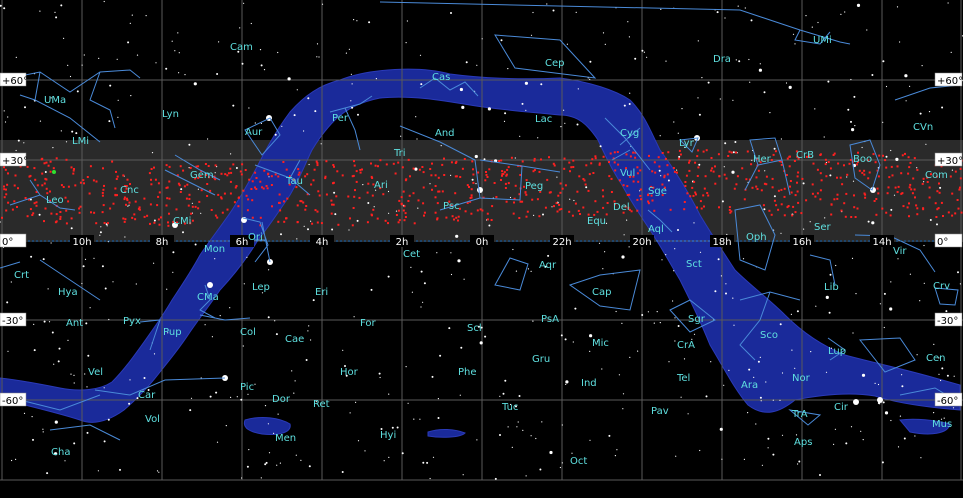 This screenshot has width=963, height=498. I want to click on constellation-label-lup: Lup, so click(837, 351).